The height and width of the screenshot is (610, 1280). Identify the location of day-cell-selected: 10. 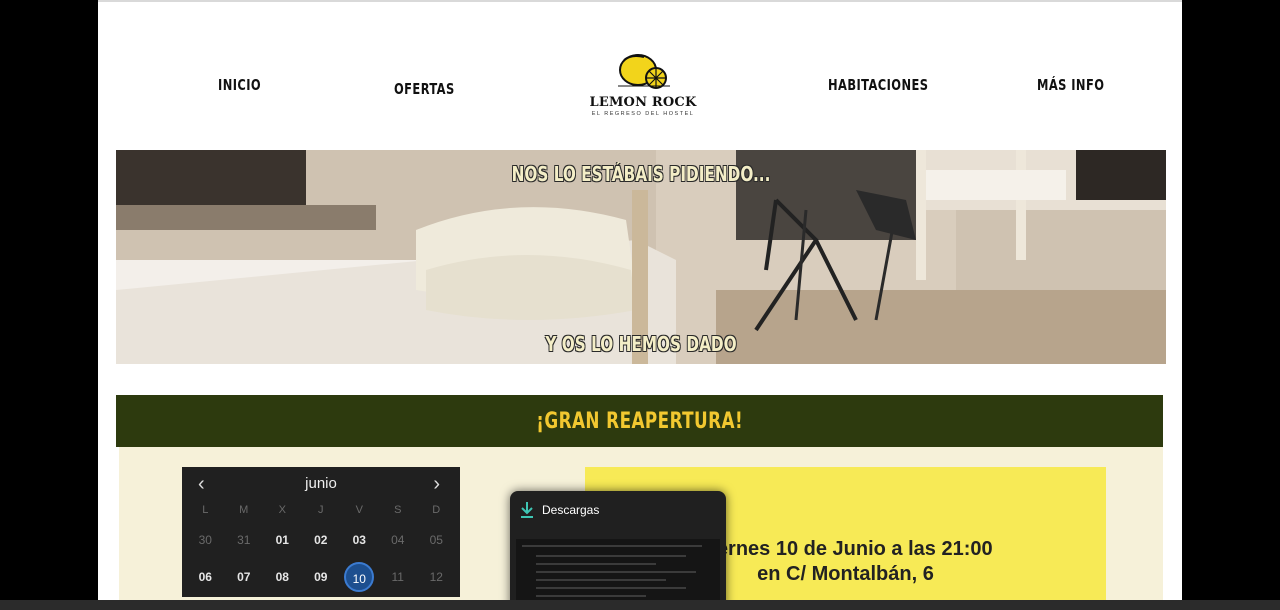
(359, 576).